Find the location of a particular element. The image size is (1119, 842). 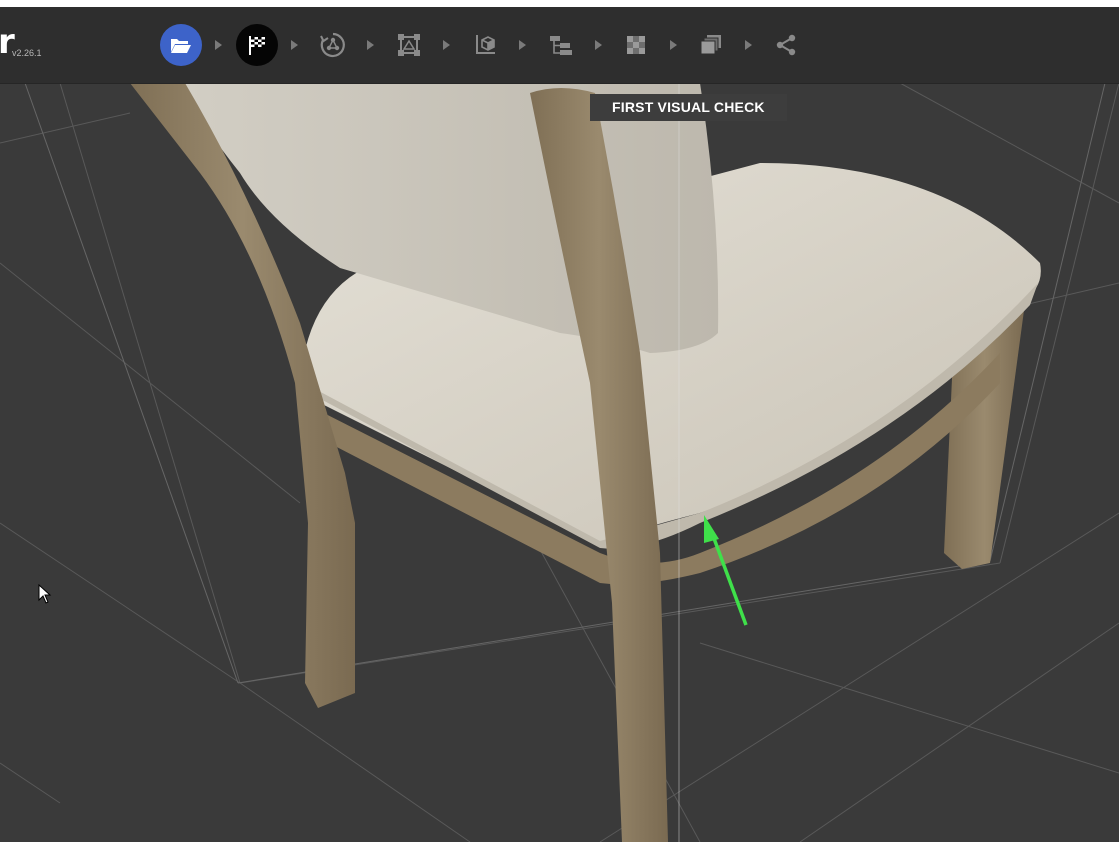

stacked-layers-icon is located at coordinates (710, 45).